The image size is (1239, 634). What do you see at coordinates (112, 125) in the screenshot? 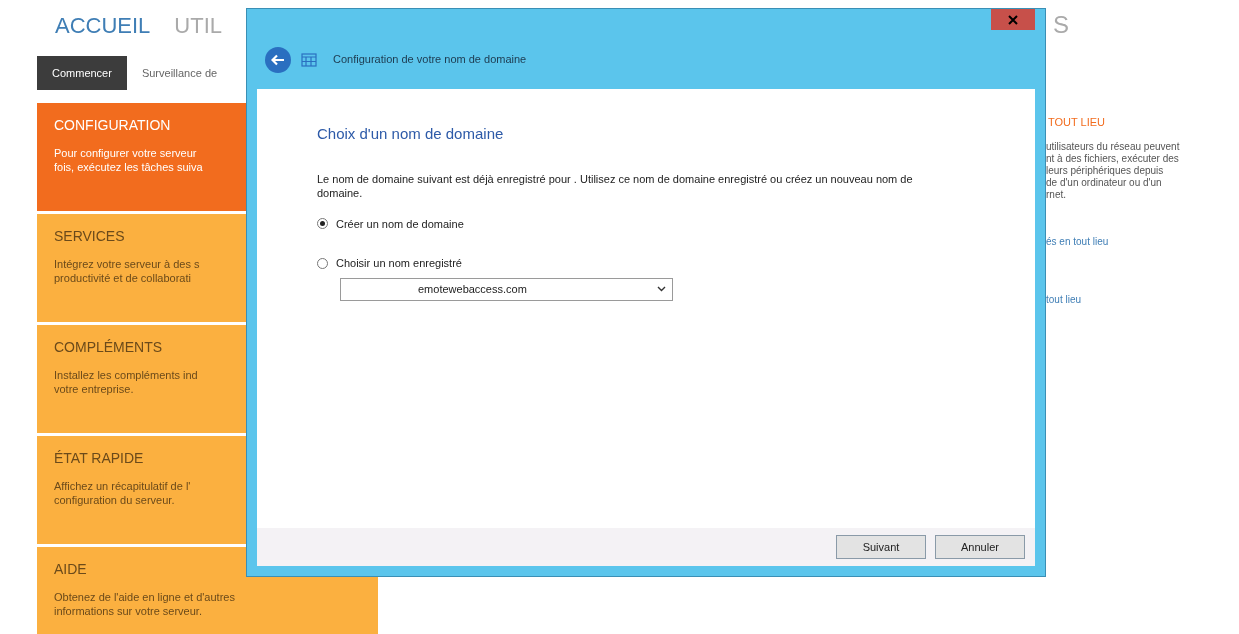
I see `tile-title: CONFIGURATION` at bounding box center [112, 125].